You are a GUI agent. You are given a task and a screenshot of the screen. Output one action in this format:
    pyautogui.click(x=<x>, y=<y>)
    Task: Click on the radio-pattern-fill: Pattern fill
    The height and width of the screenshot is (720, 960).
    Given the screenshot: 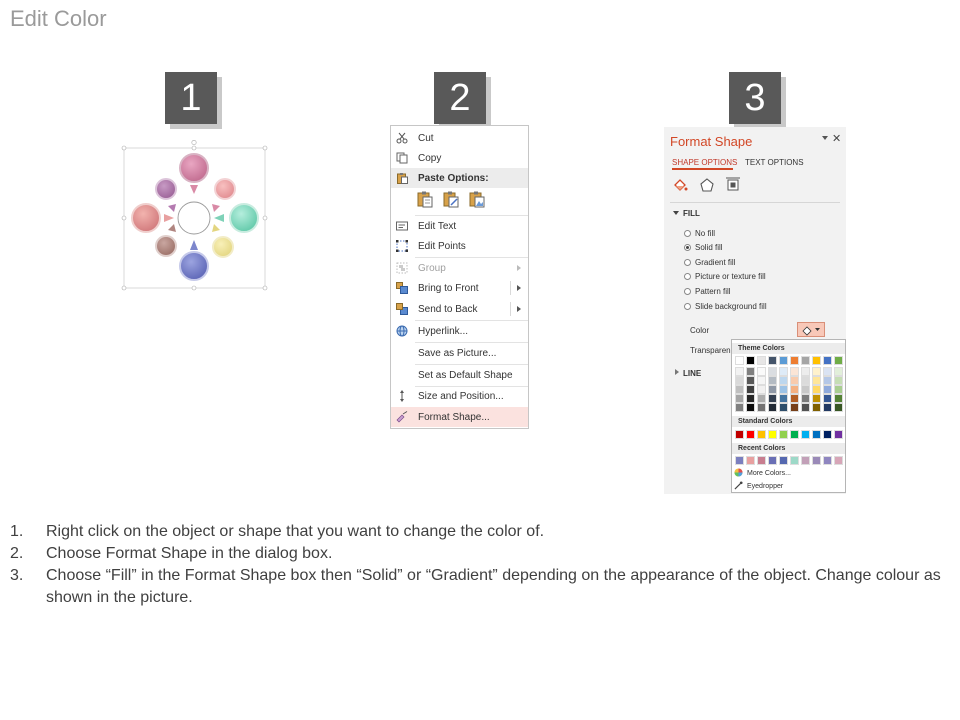 What is the action you would take?
    pyautogui.click(x=707, y=291)
    